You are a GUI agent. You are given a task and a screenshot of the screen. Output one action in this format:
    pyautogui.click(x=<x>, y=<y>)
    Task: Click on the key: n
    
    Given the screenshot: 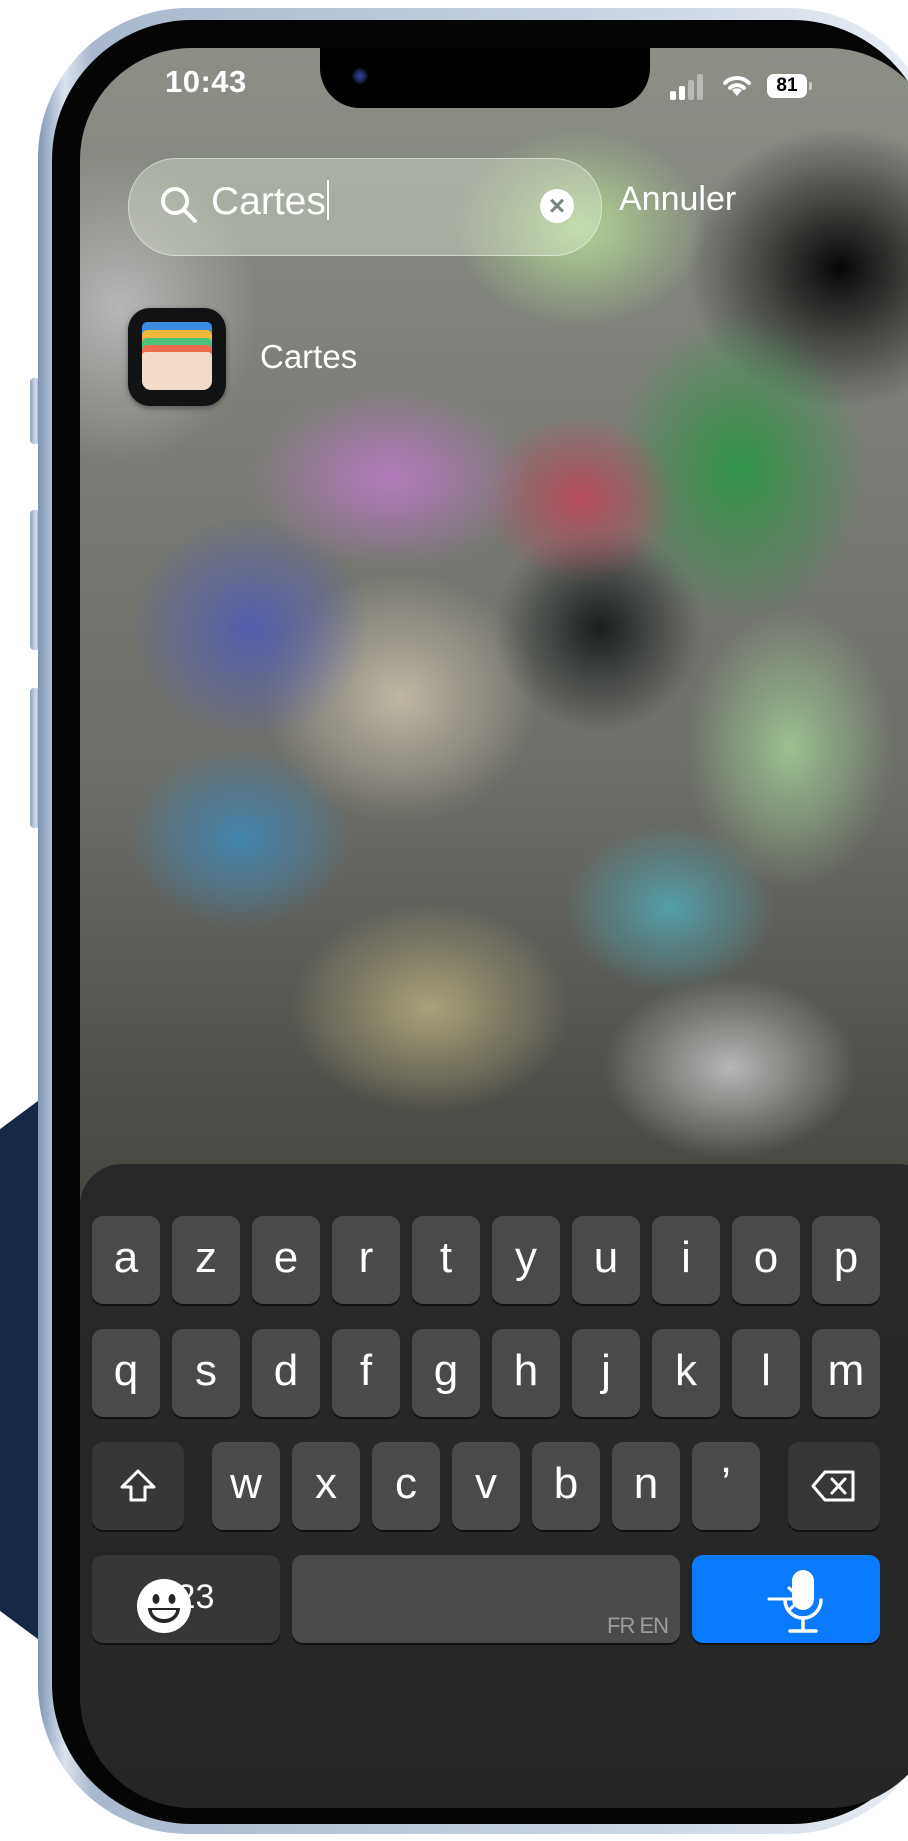 What is the action you would take?
    pyautogui.click(x=646, y=1486)
    